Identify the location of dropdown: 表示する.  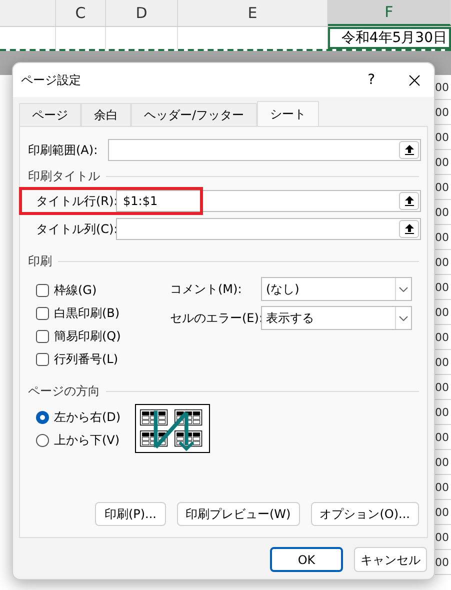
(336, 318).